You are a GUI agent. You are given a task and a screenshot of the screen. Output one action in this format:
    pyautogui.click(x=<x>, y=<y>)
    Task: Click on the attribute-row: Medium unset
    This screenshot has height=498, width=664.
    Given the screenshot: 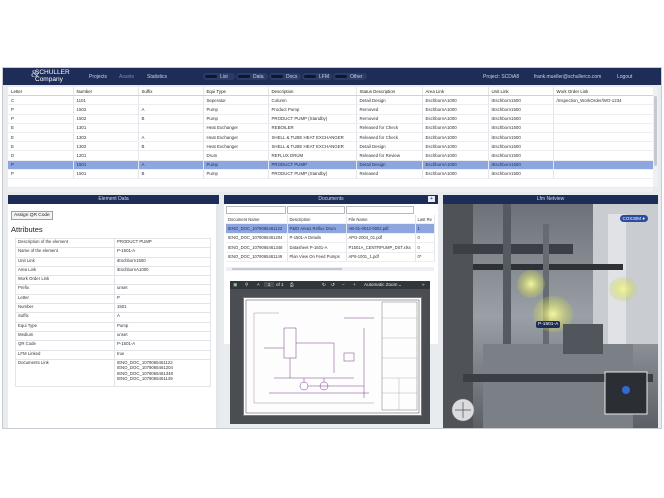 What is the action you would take?
    pyautogui.click(x=113, y=336)
    